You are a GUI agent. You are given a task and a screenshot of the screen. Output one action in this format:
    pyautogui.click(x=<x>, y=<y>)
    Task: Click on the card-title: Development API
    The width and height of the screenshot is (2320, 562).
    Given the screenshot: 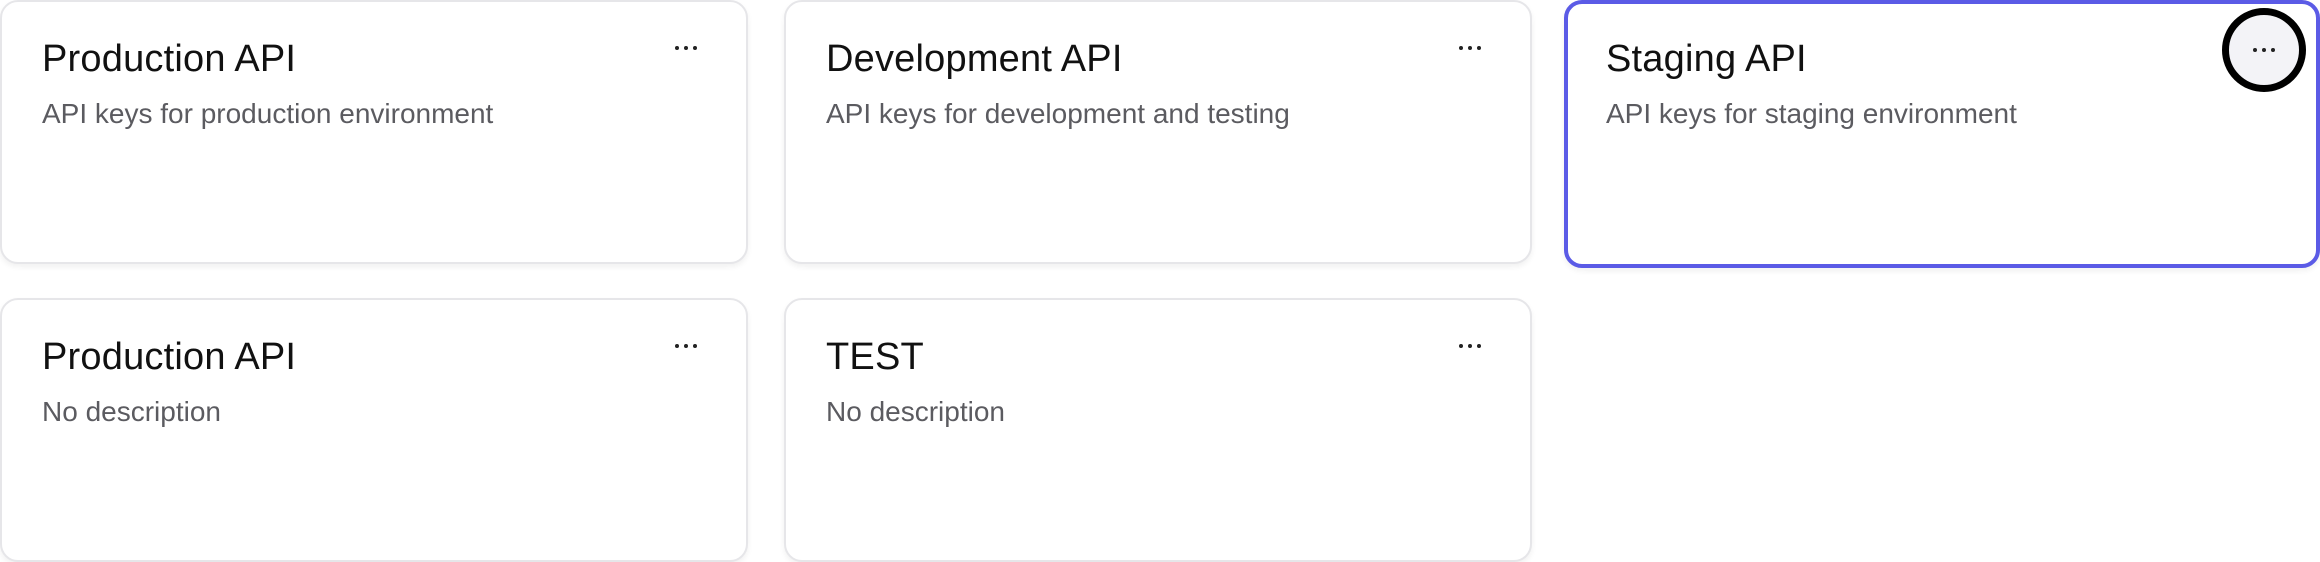 What is the action you would take?
    pyautogui.click(x=974, y=59)
    